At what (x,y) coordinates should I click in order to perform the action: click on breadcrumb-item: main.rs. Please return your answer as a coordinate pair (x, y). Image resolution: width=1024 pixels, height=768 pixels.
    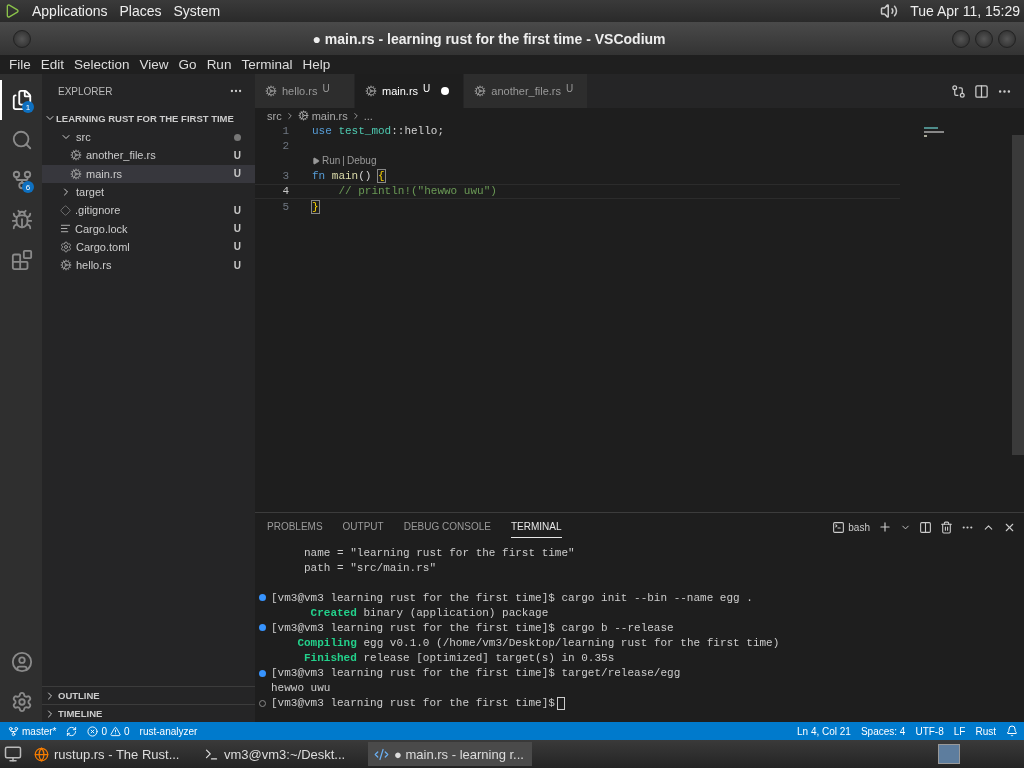
    Looking at the image, I should click on (329, 115).